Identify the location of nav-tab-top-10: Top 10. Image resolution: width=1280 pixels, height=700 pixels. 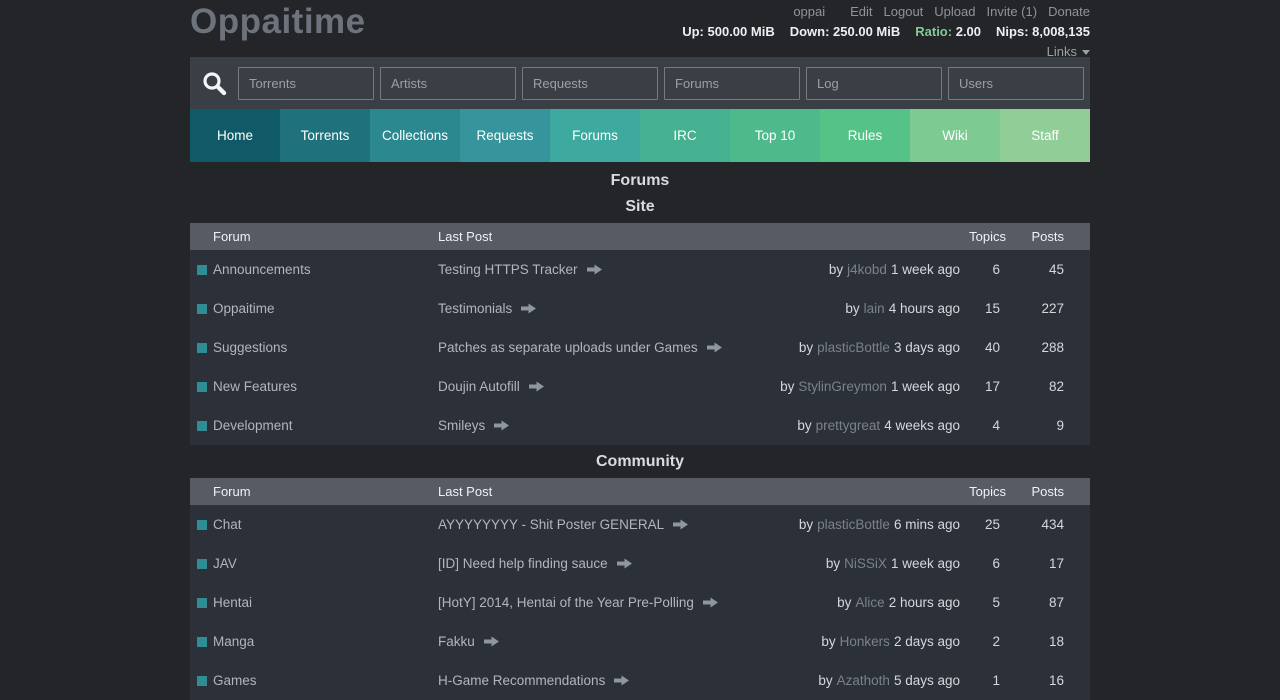
(775, 135).